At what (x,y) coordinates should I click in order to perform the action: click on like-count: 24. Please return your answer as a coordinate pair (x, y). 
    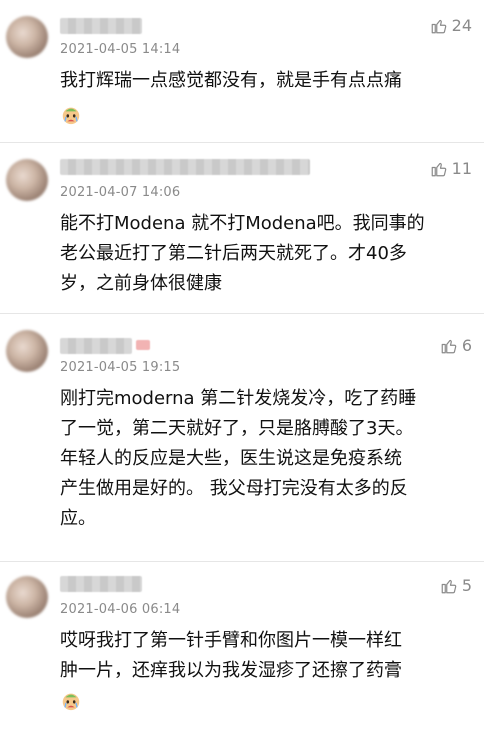
    Looking at the image, I should click on (461, 25).